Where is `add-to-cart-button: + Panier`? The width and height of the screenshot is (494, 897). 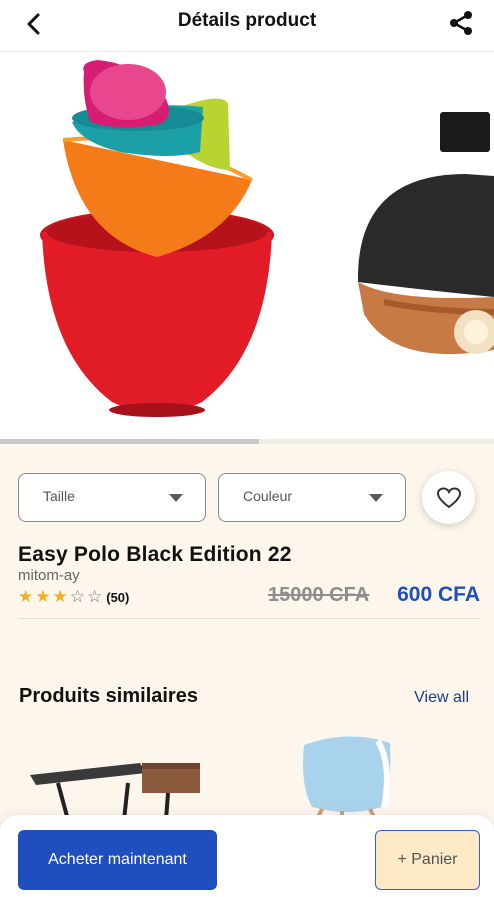
add-to-cart-button: + Panier is located at coordinates (427, 860).